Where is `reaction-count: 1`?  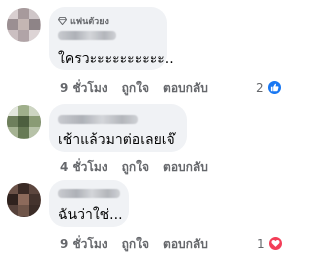
reaction-count: 1 is located at coordinates (261, 243).